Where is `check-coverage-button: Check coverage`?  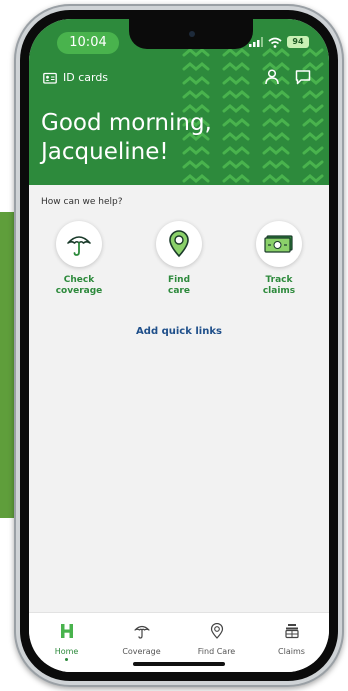 check-coverage-button: Check coverage is located at coordinates (79, 259).